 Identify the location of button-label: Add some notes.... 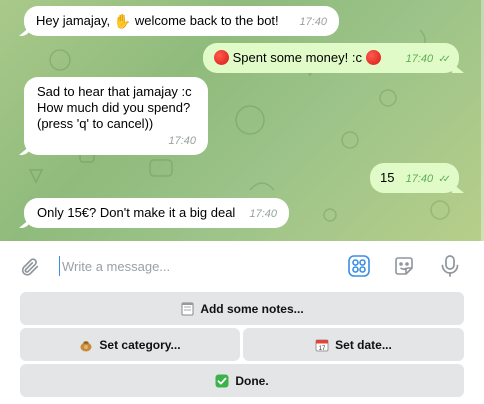
(252, 308).